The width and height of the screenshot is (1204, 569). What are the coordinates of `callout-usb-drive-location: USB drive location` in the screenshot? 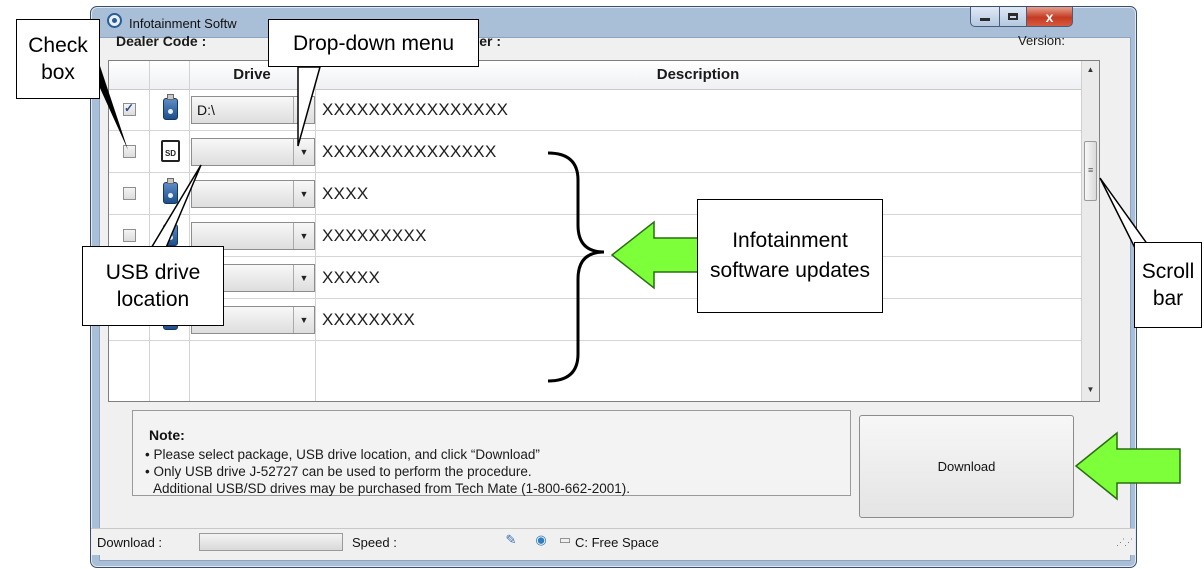 It's located at (153, 286).